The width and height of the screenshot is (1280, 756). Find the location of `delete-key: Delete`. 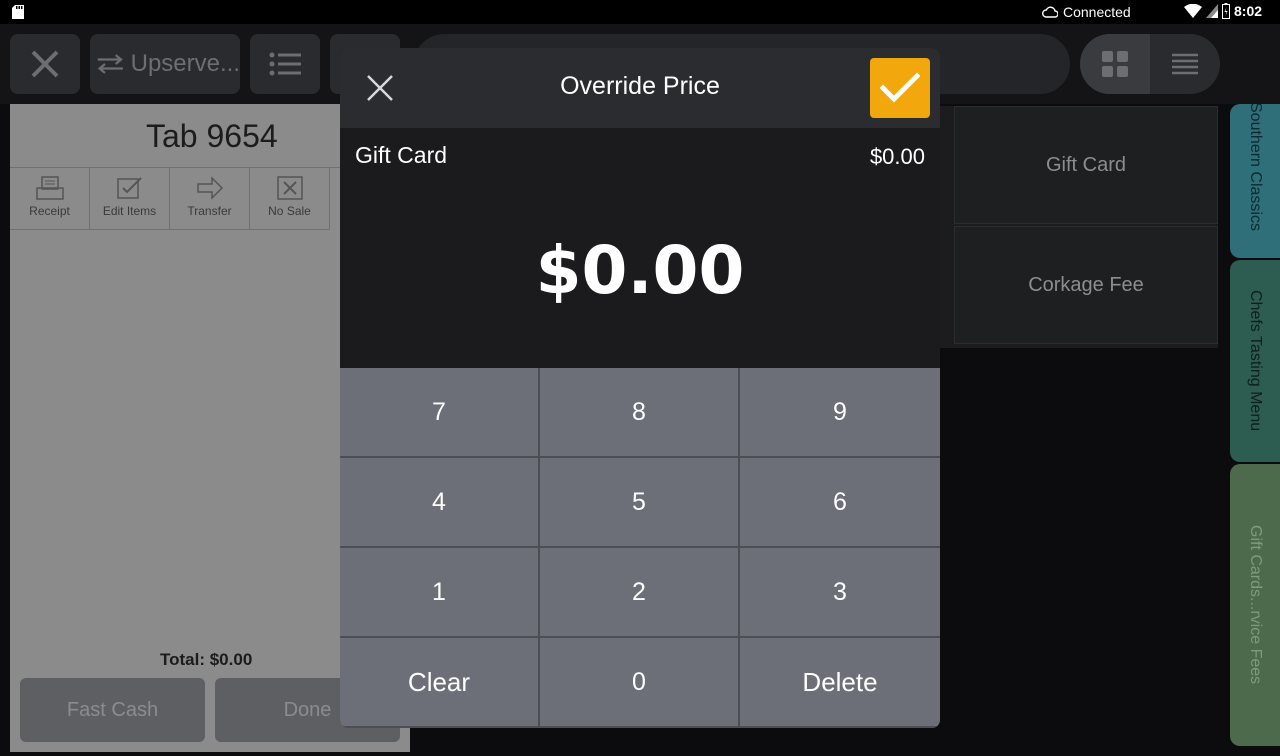

delete-key: Delete is located at coordinates (840, 683).